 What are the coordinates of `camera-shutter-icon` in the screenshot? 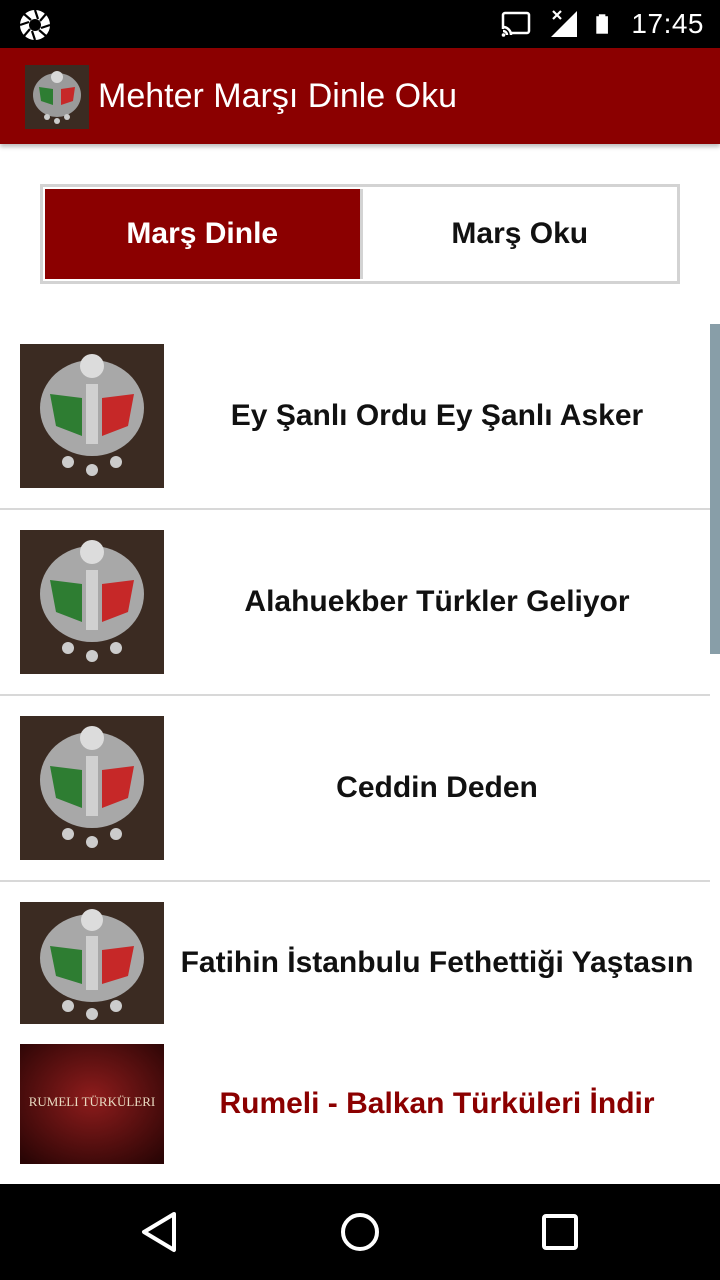 It's located at (35, 25).